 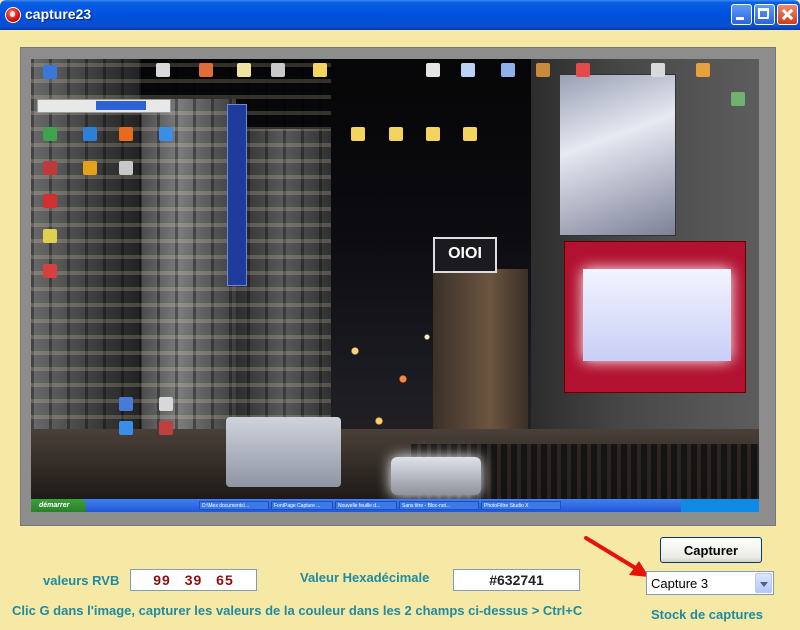 I want to click on close-icon, so click(x=787, y=14).